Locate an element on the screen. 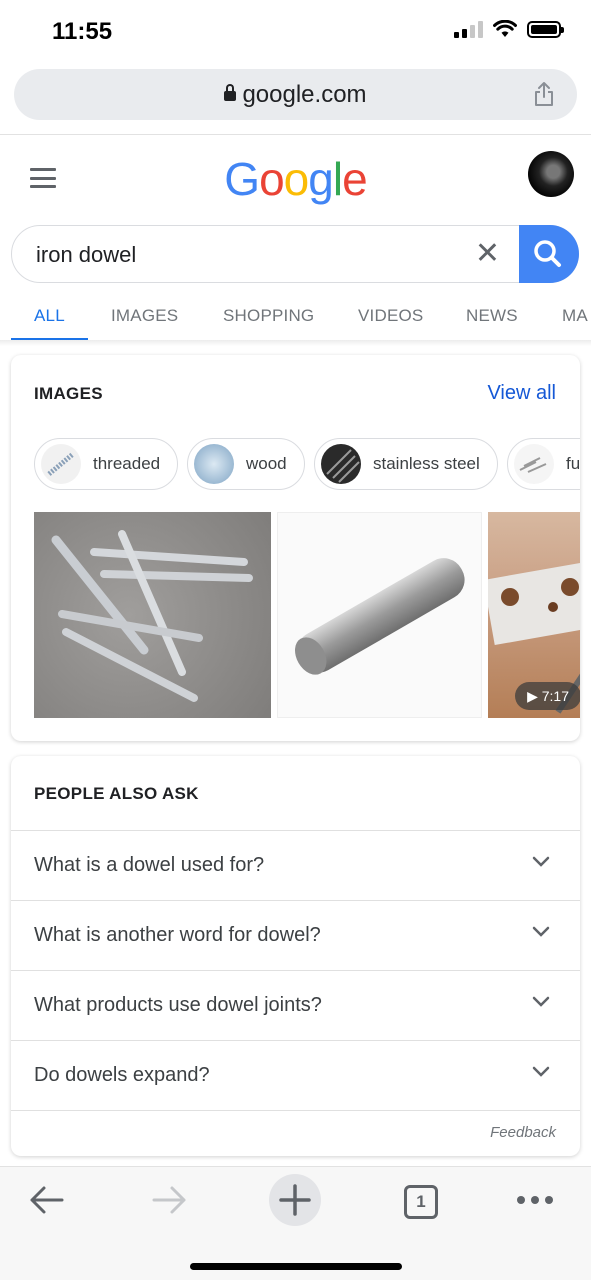 The height and width of the screenshot is (1280, 591). home-indicator is located at coordinates (296, 1266).